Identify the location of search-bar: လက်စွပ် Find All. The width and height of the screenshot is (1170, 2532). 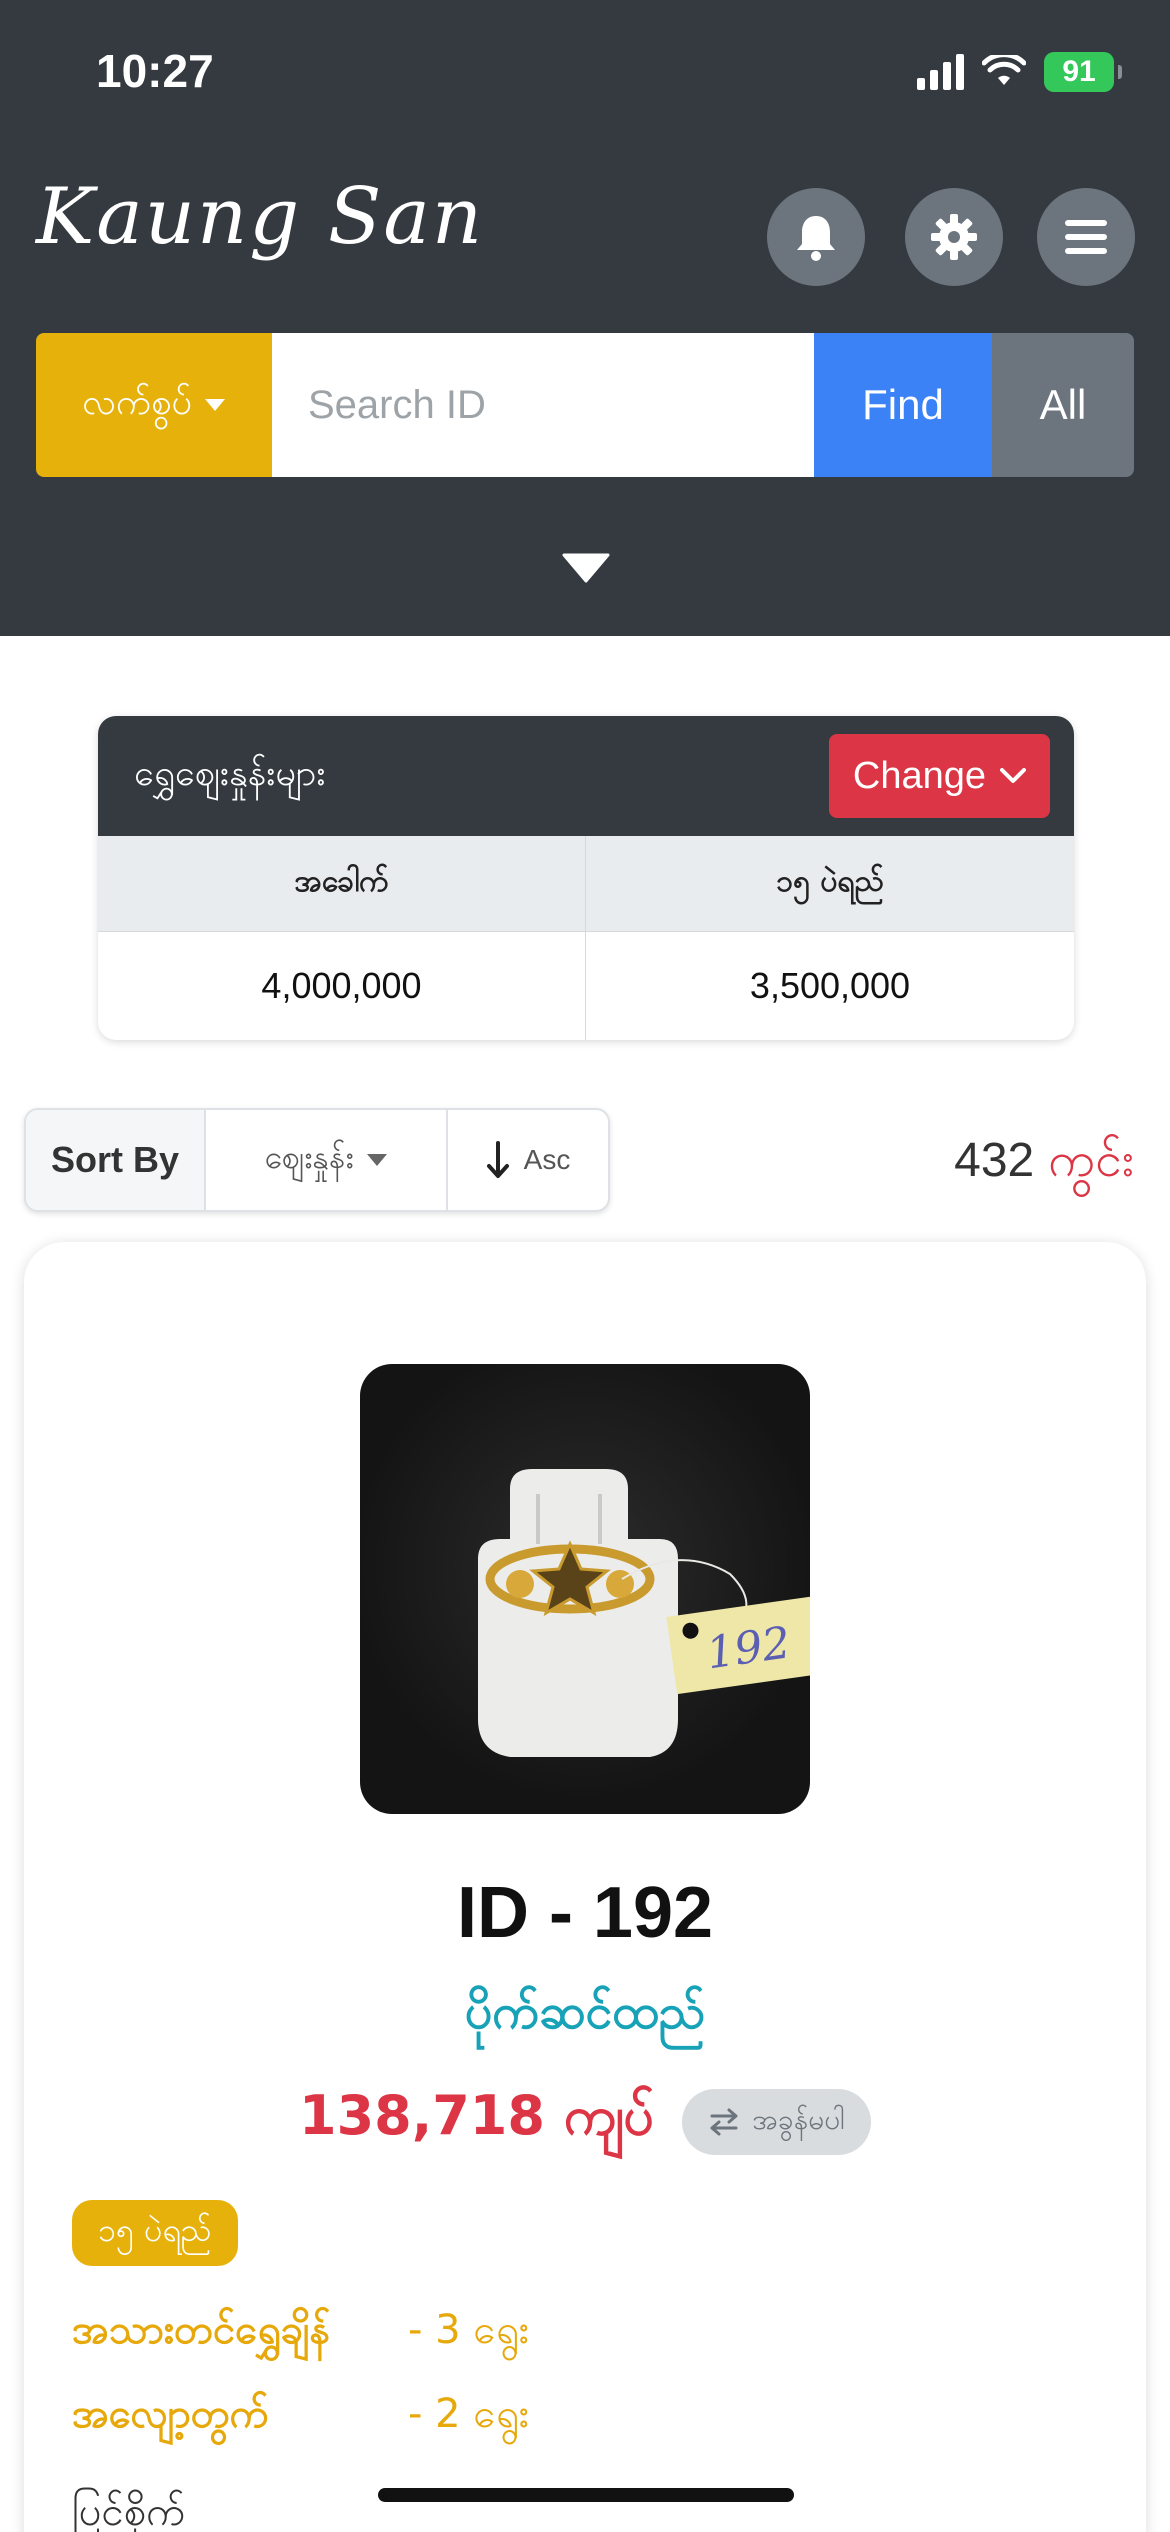
(585, 405).